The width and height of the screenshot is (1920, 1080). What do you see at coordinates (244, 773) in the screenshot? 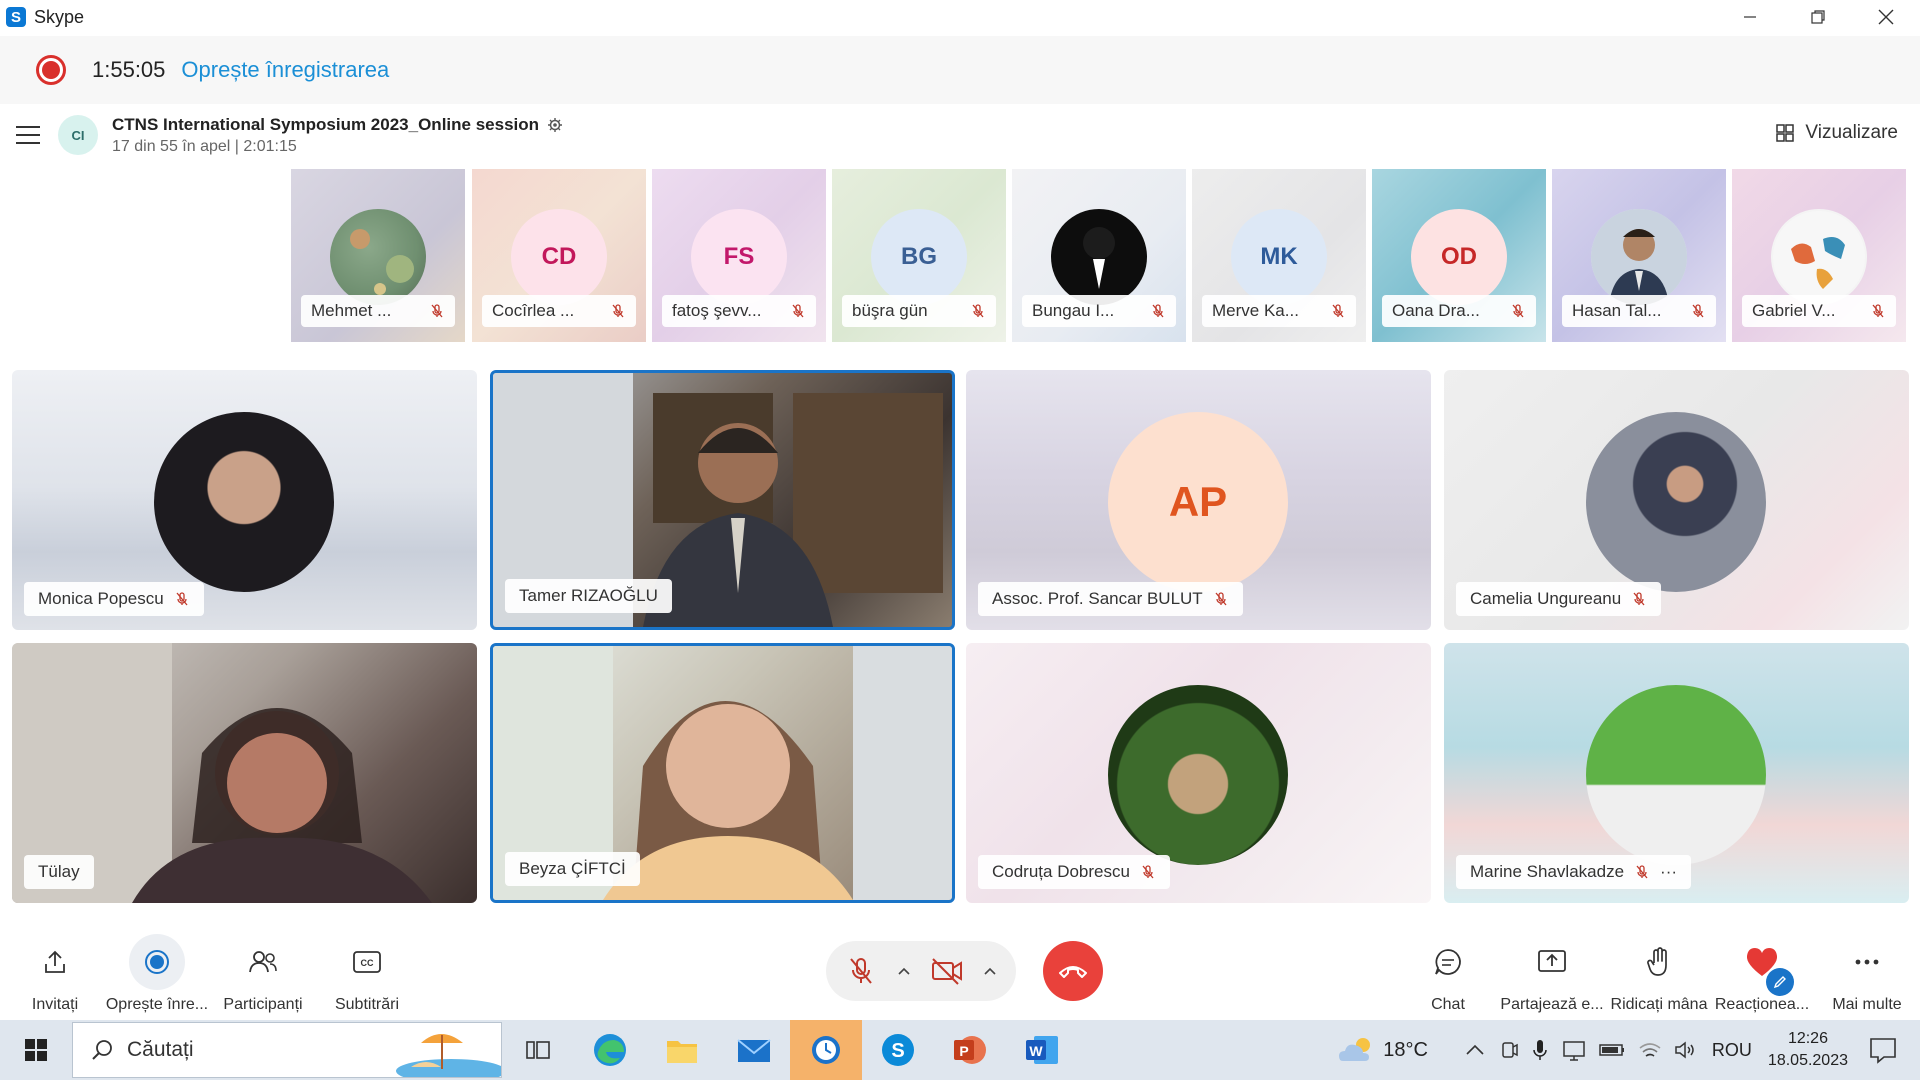
I see `participant-tile: Tülay` at bounding box center [244, 773].